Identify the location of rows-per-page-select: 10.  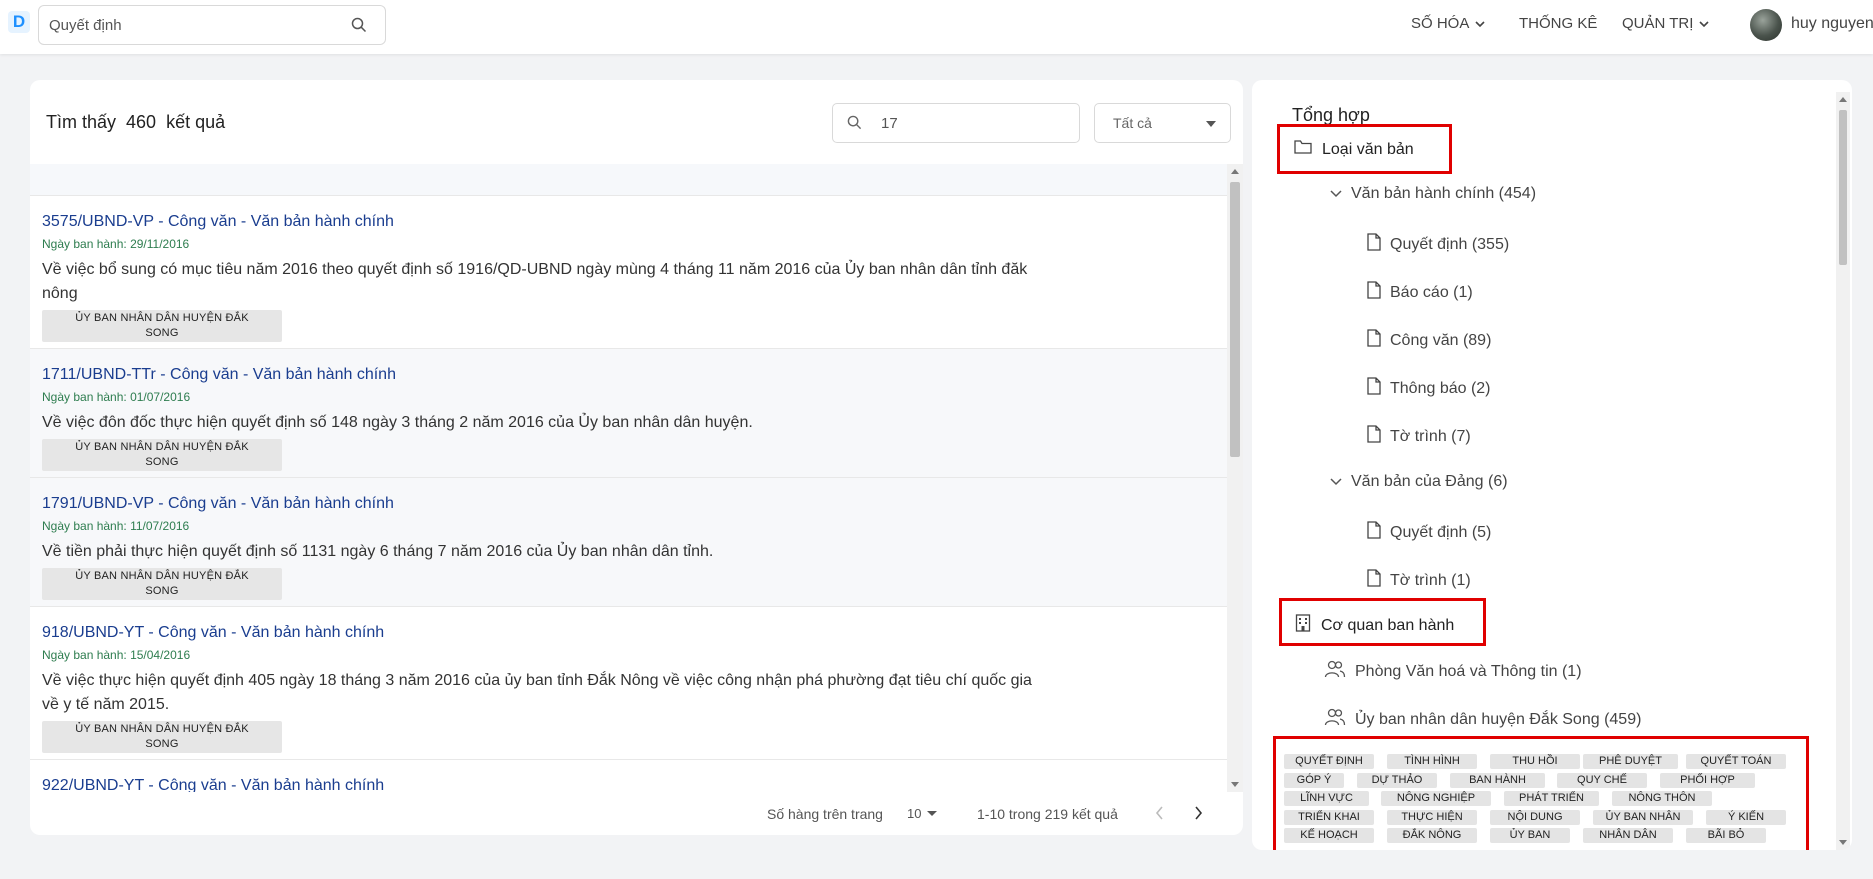
(922, 813).